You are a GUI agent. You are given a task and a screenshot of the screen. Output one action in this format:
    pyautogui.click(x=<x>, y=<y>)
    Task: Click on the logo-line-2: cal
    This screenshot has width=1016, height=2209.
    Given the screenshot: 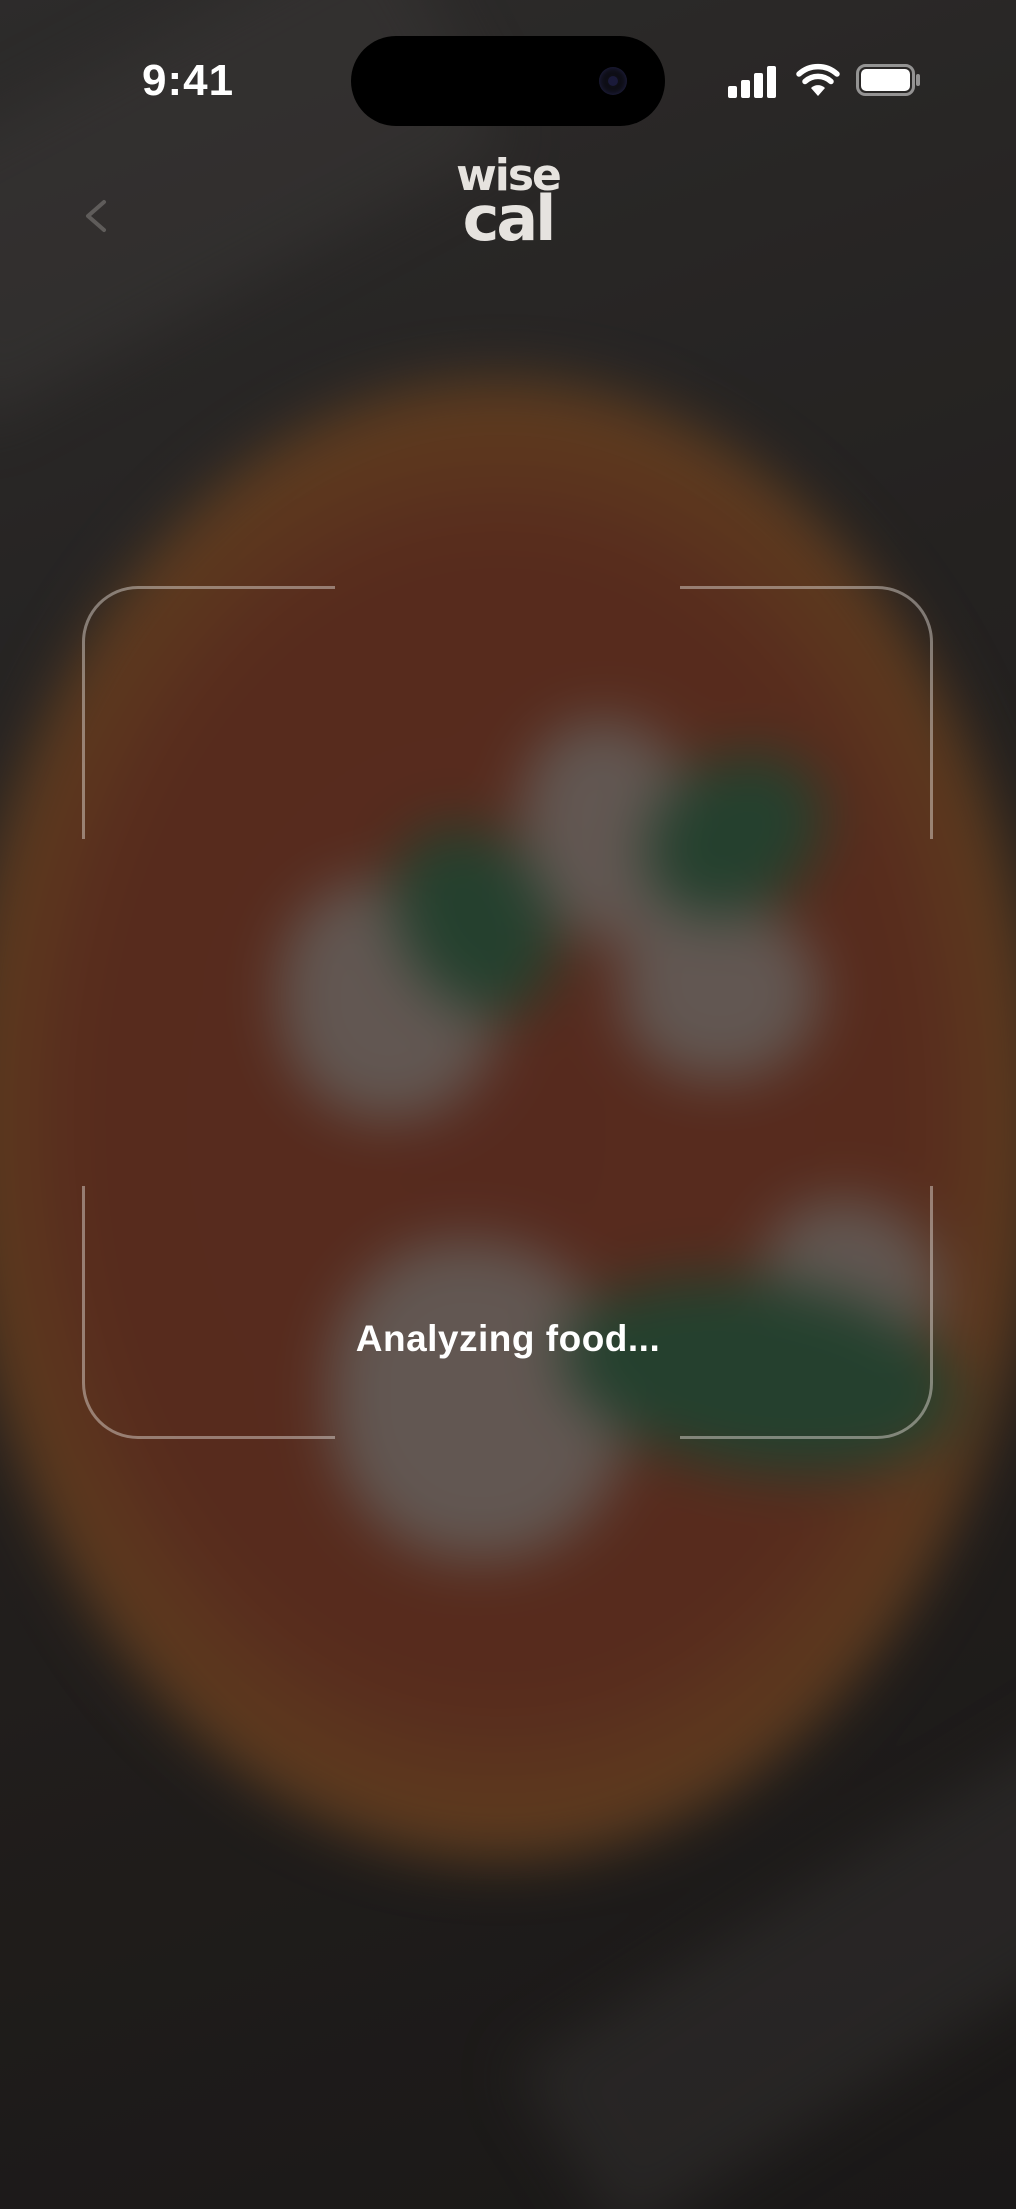 What is the action you would take?
    pyautogui.click(x=509, y=219)
    